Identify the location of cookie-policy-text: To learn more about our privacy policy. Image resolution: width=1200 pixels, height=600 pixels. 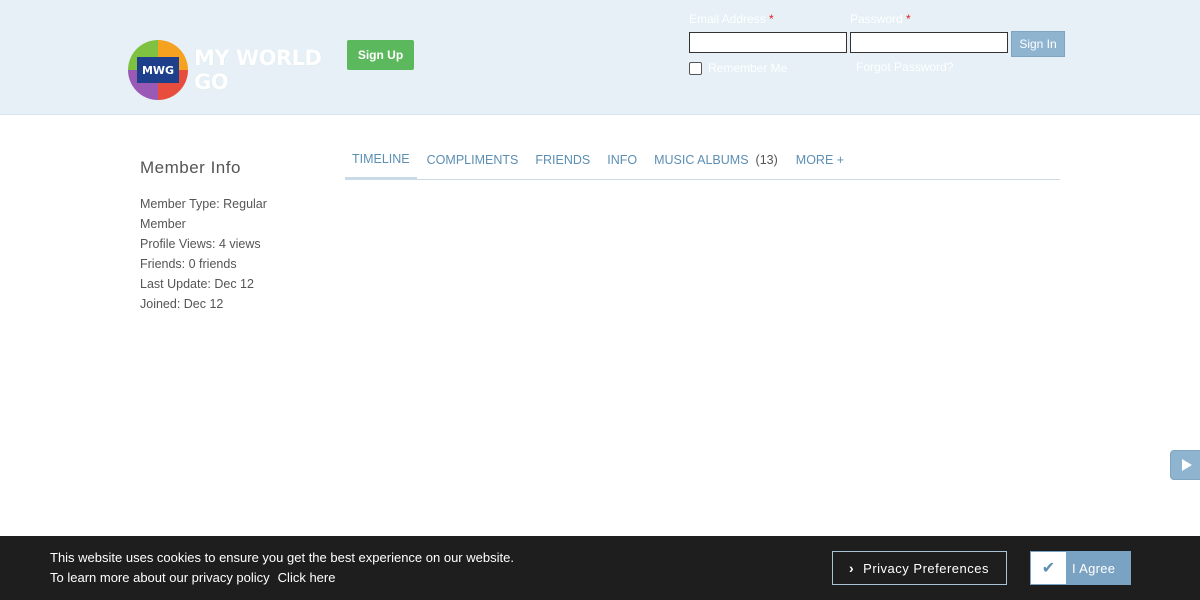
(160, 577).